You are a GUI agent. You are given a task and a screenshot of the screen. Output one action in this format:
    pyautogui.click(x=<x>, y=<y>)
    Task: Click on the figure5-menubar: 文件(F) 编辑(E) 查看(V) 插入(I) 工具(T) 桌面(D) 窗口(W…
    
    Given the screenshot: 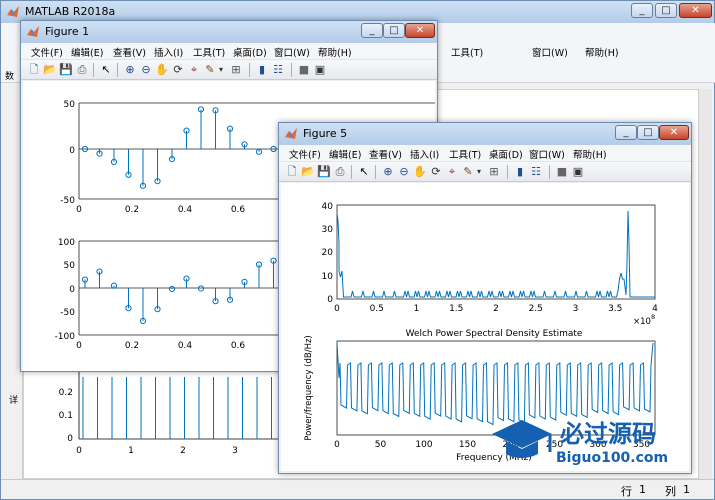 What is the action you would take?
    pyautogui.click(x=485, y=153)
    